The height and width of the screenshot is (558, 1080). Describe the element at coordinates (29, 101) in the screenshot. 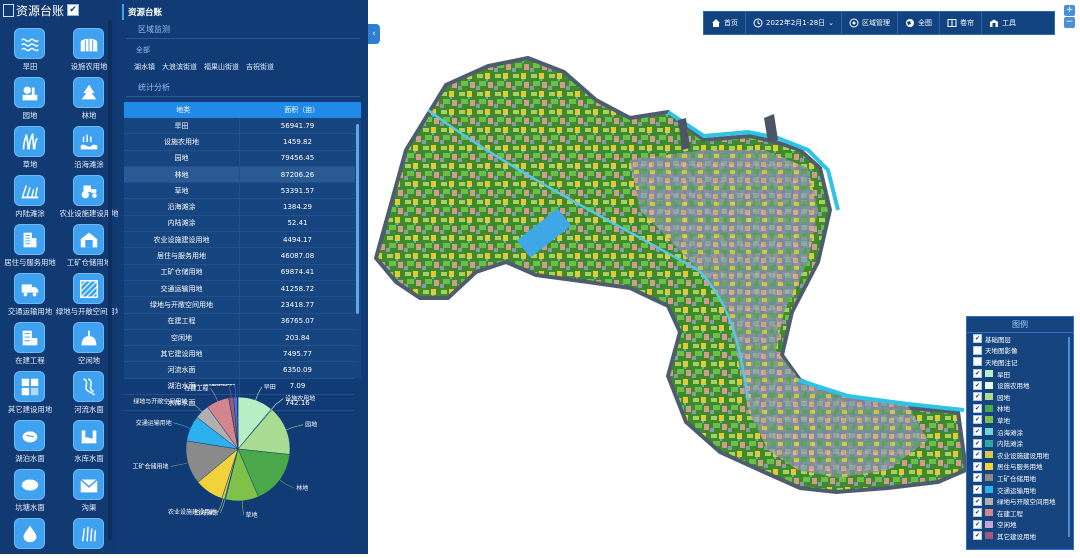

I see `category-item: 园地` at that location.